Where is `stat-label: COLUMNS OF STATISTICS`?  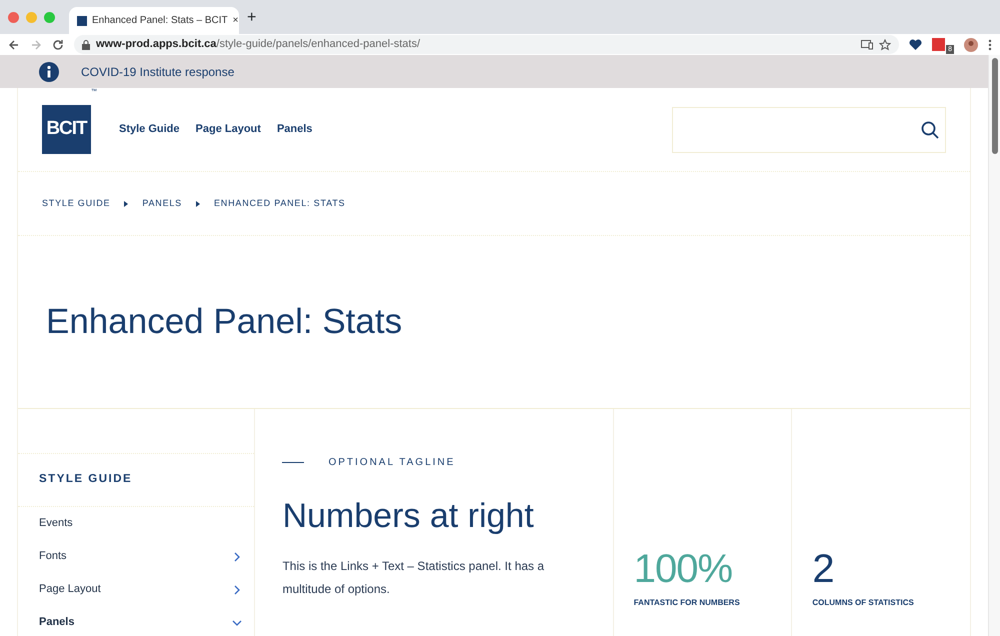
stat-label: COLUMNS OF STATISTICS is located at coordinates (863, 603).